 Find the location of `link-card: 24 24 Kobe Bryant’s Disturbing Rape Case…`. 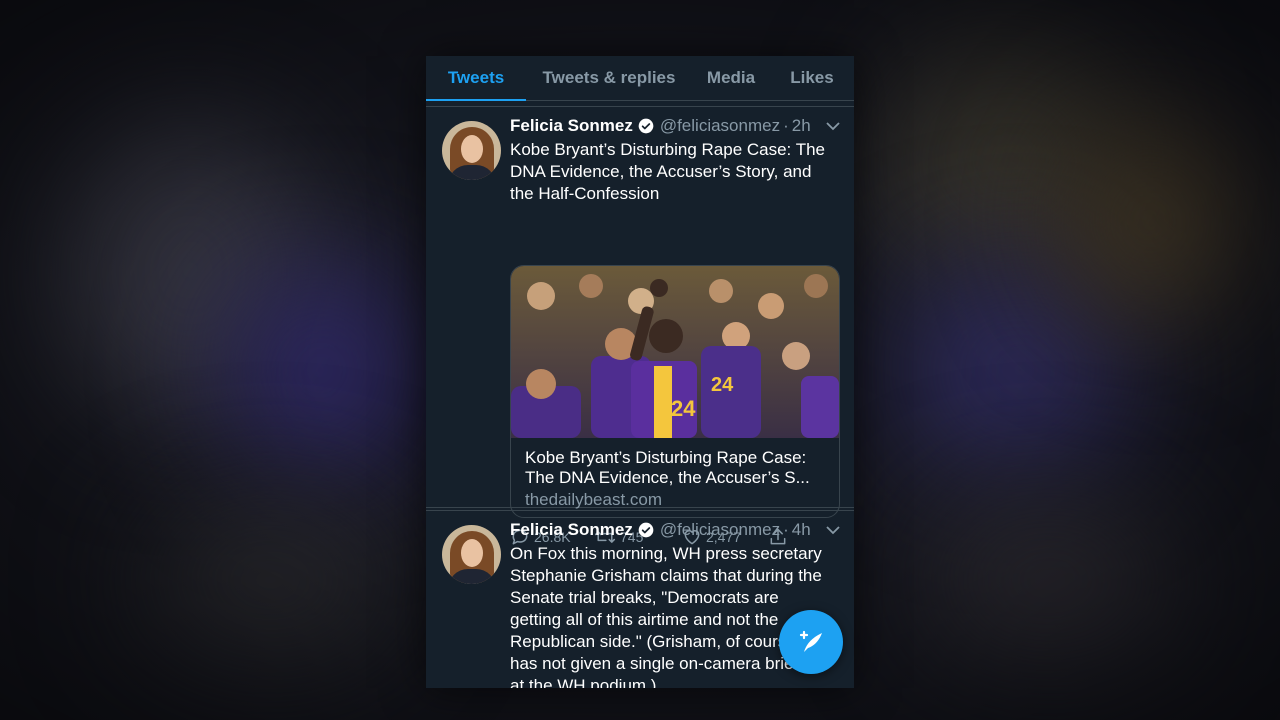

link-card: 24 24 Kobe Bryant’s Disturbing Rape Case… is located at coordinates (675, 391).